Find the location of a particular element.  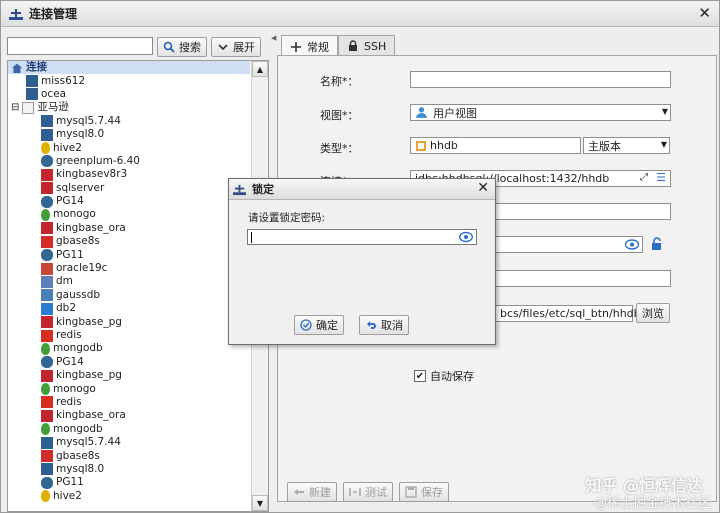

save-button-label: 保存 is located at coordinates (432, 492).